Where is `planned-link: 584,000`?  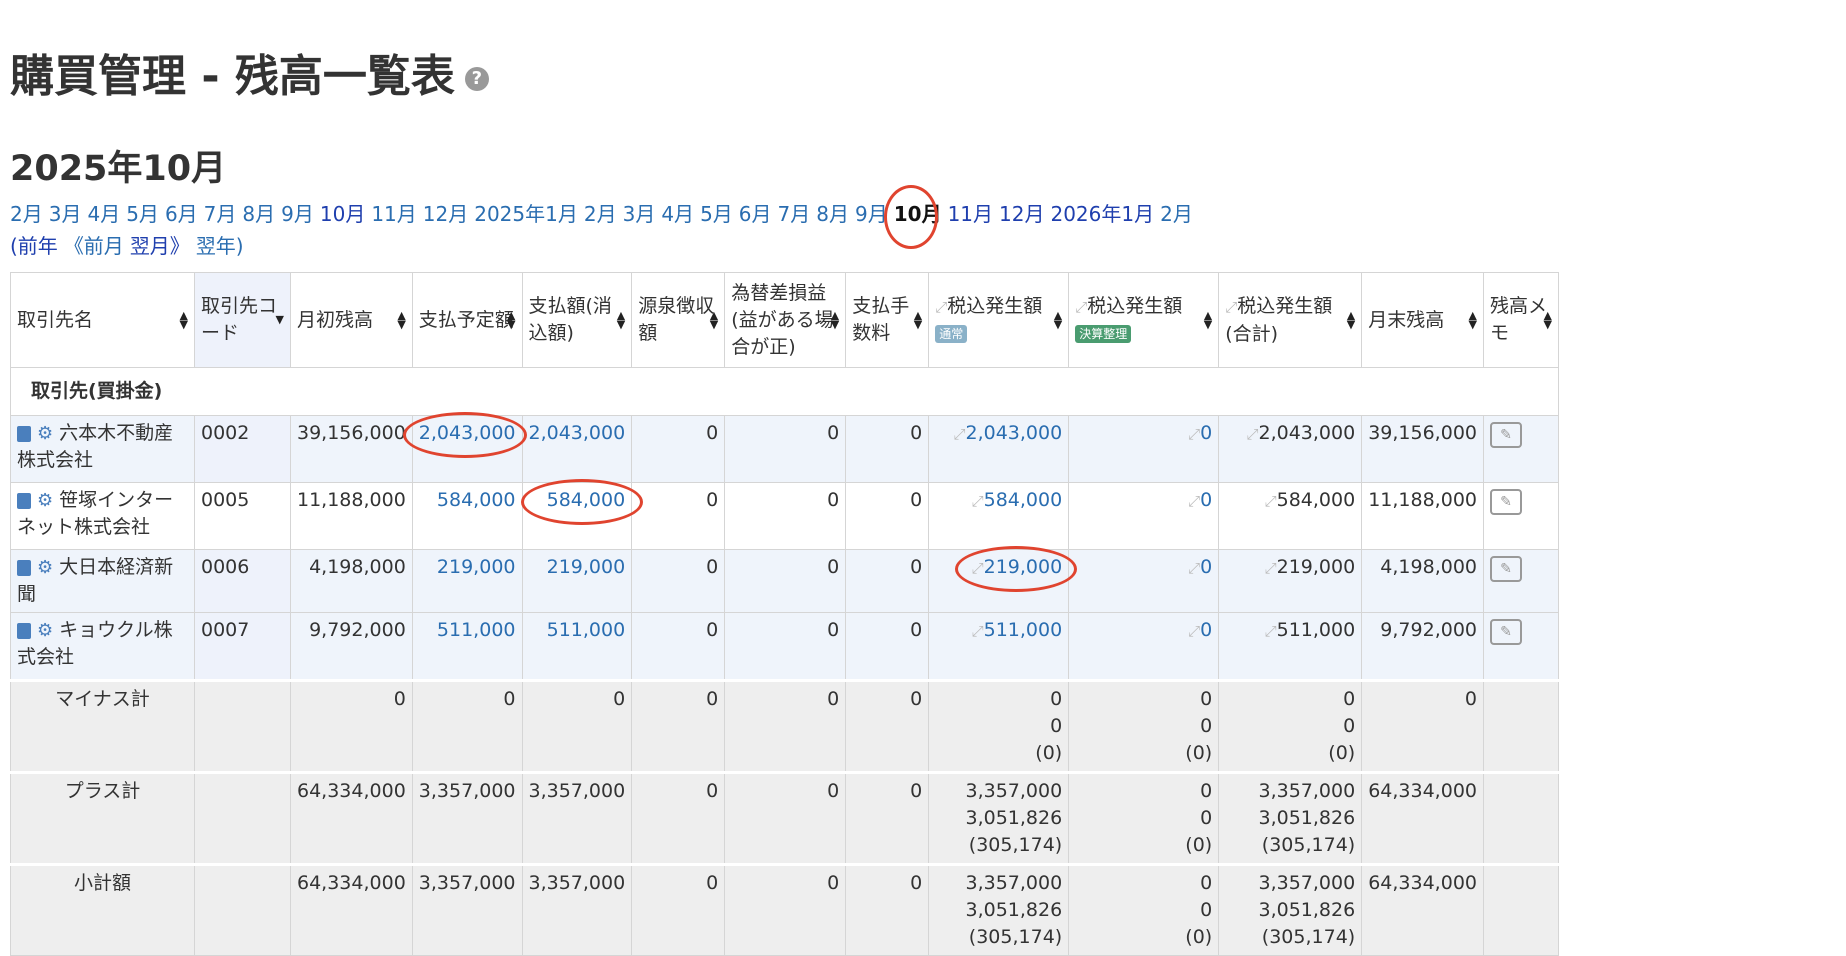 planned-link: 584,000 is located at coordinates (476, 500).